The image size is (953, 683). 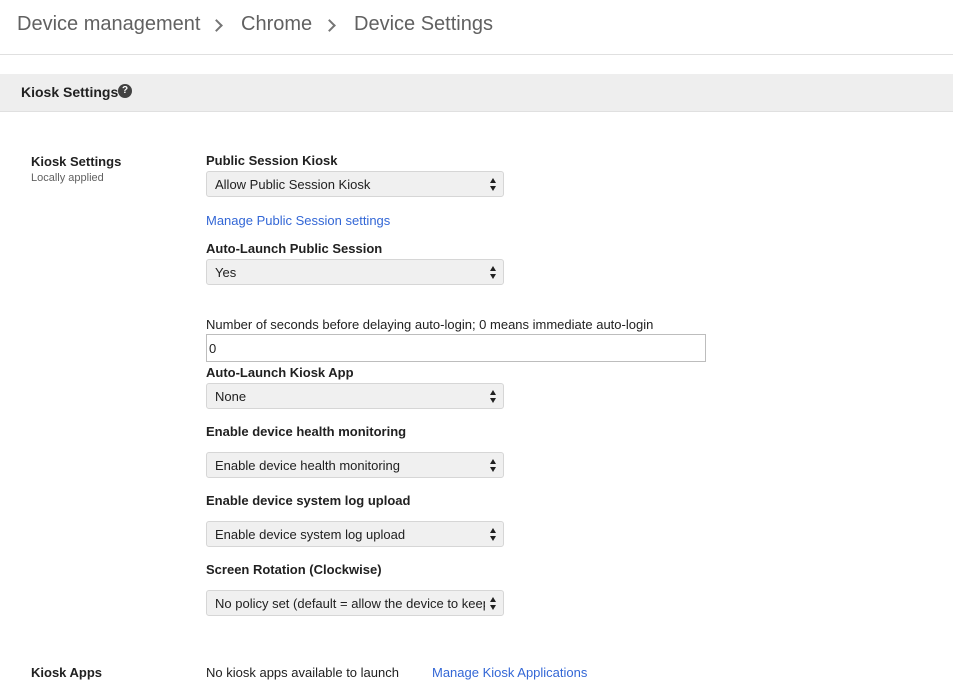 What do you see at coordinates (226, 272) in the screenshot?
I see `select-value: Yes` at bounding box center [226, 272].